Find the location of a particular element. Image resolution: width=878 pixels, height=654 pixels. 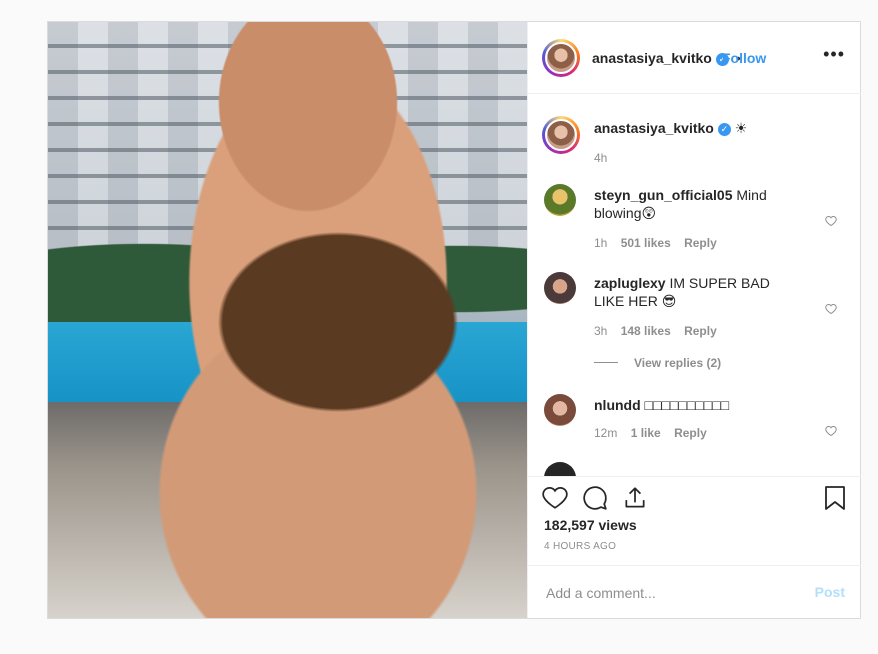

comment-body: □□□□□□□□□□ is located at coordinates (687, 405).